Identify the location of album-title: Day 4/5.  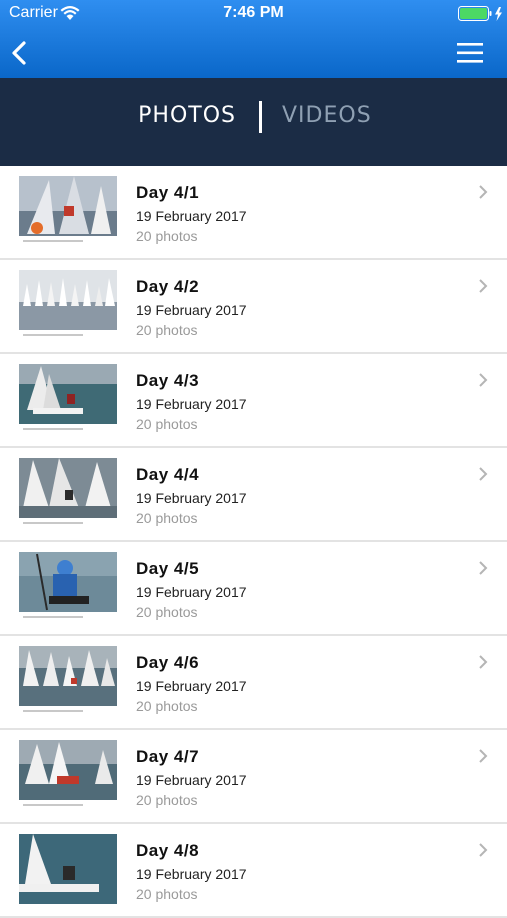
(168, 568).